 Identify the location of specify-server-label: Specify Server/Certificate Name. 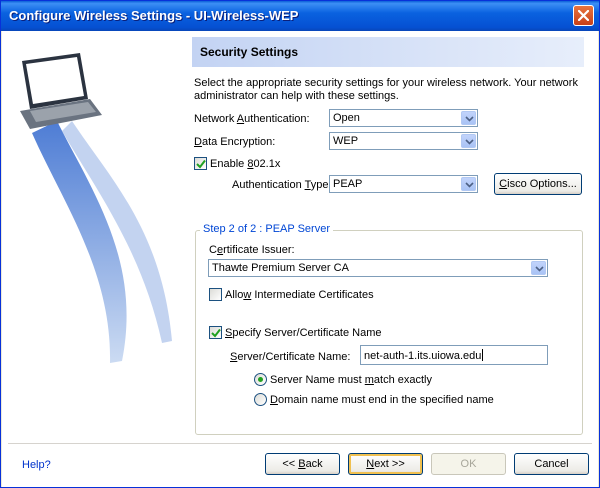
(303, 333).